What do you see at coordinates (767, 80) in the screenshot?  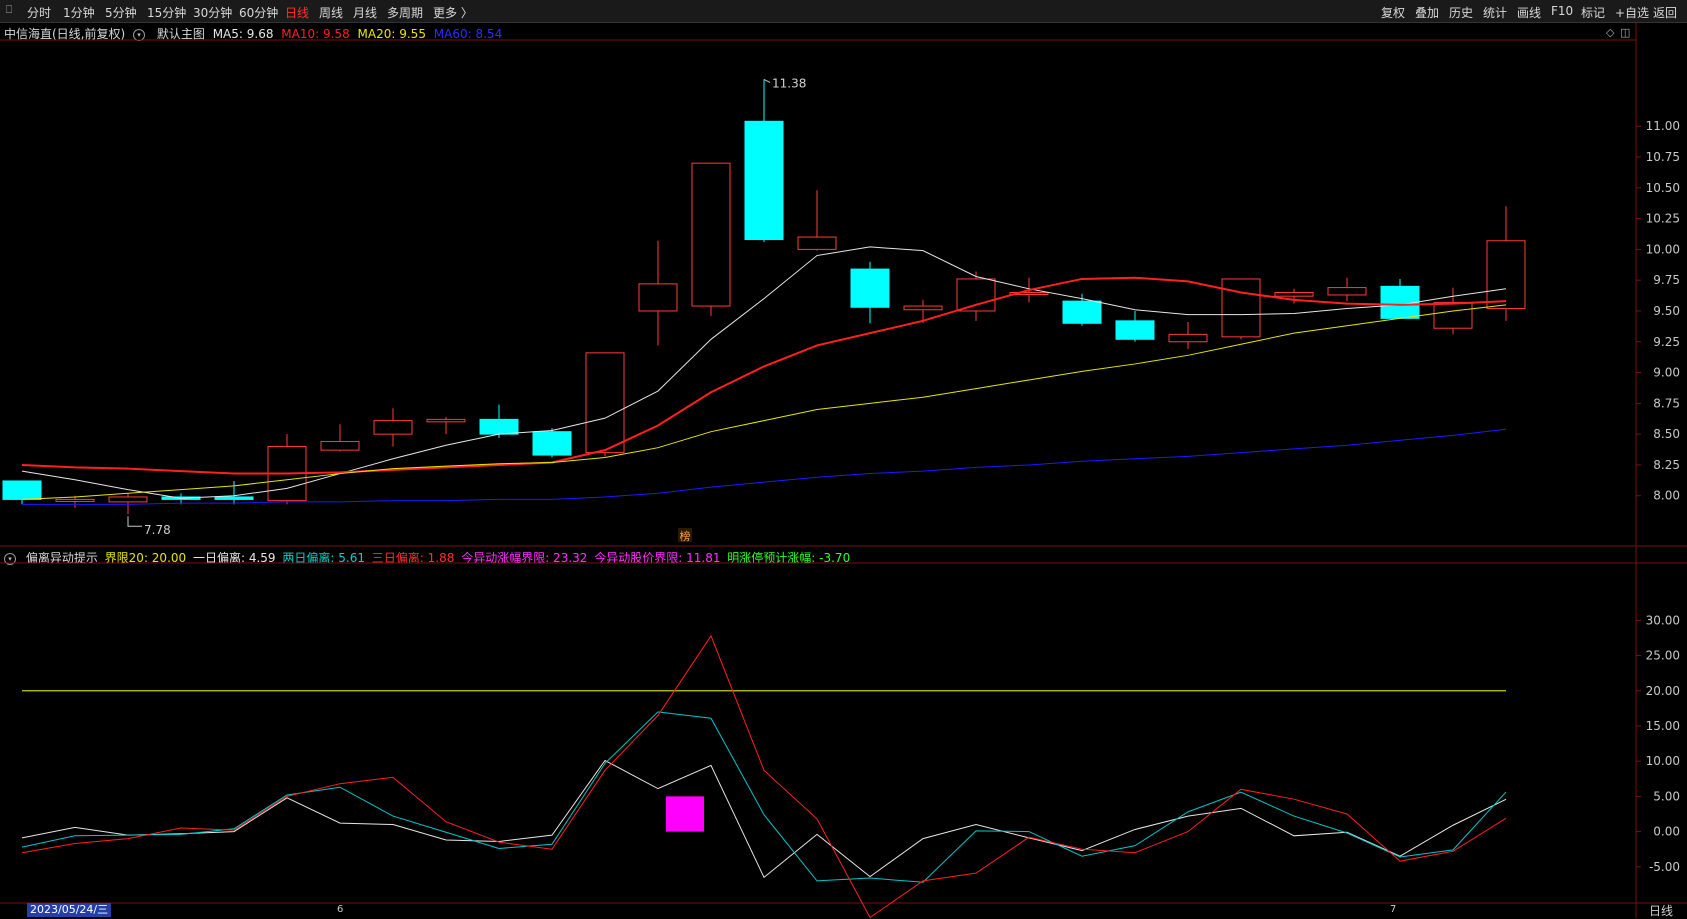 I see `high-arrow` at bounding box center [767, 80].